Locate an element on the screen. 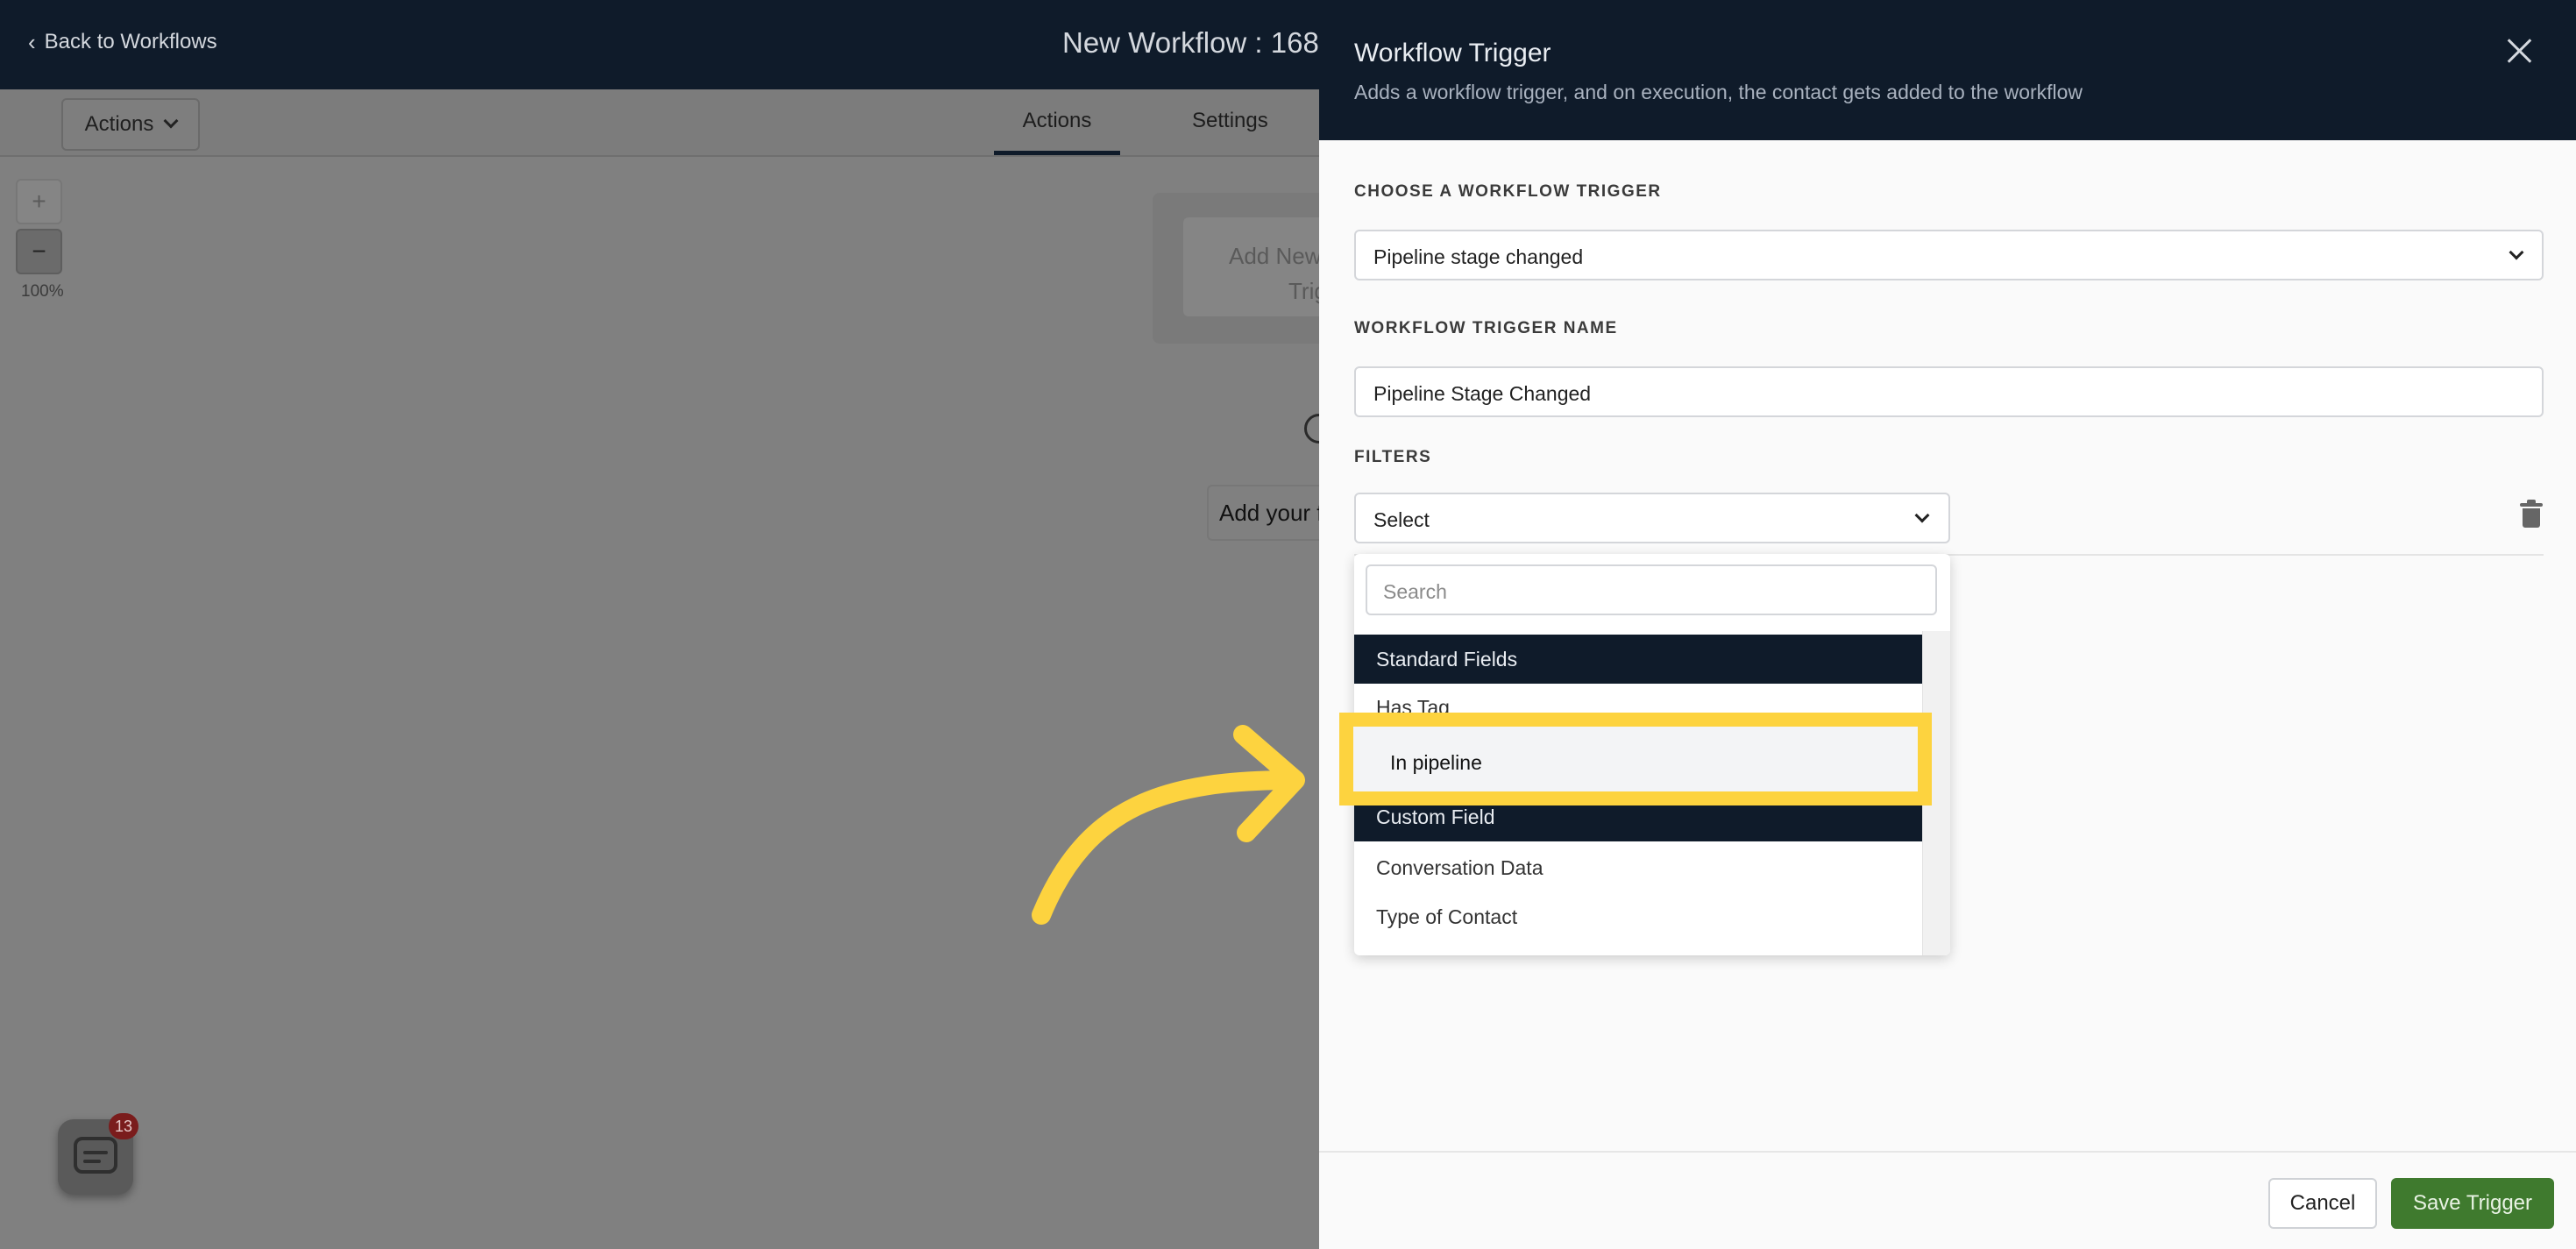  panel-footer: Cancel Save Trigger is located at coordinates (1947, 1200).